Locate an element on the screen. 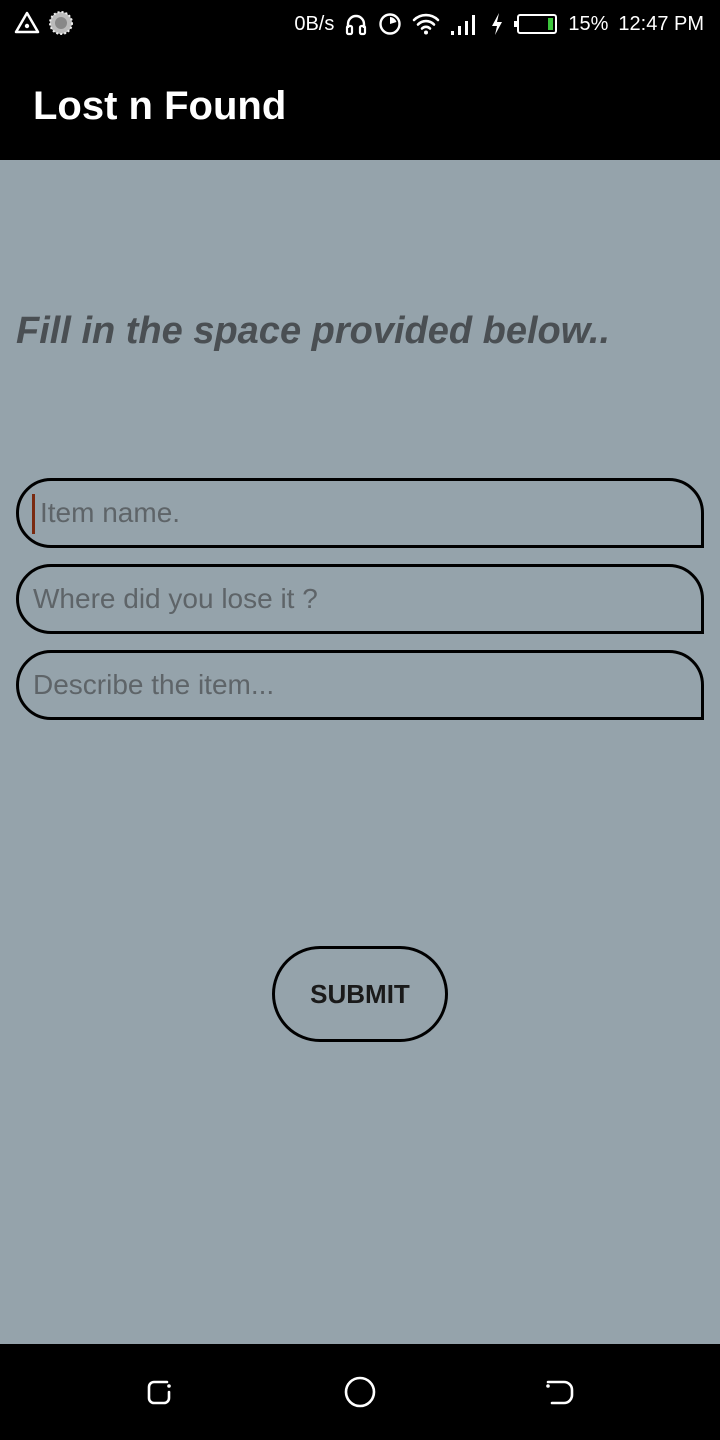 Image resolution: width=720 pixels, height=1440 pixels. headphones-icon is located at coordinates (356, 24).